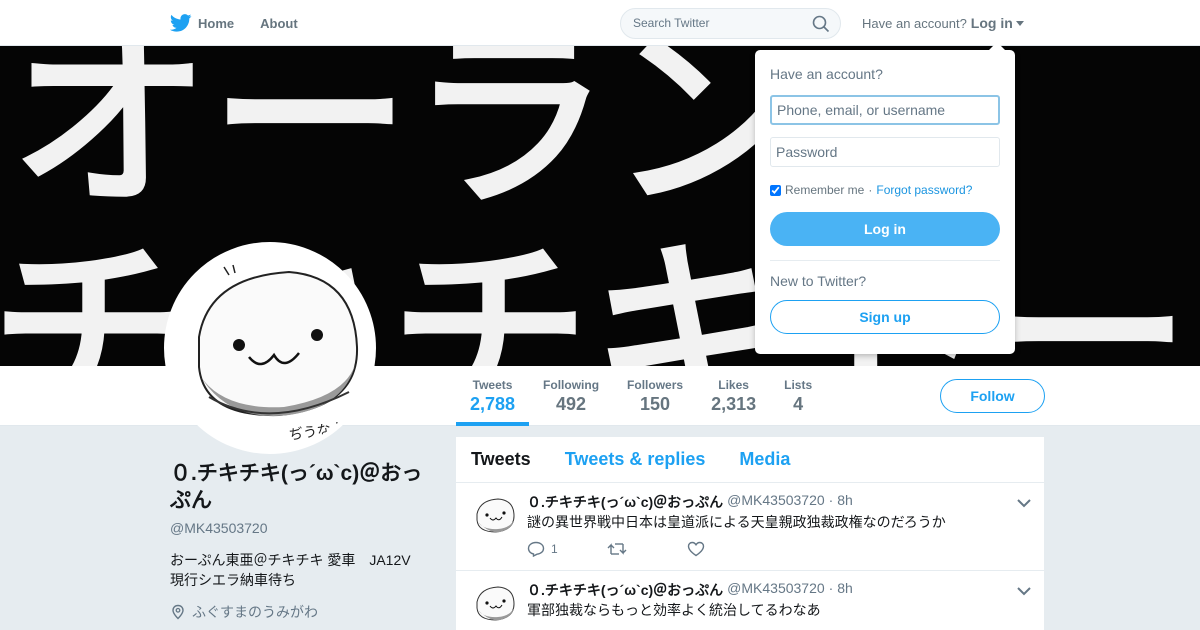 Image resolution: width=1200 pixels, height=630 pixels. I want to click on stat-value: 4, so click(798, 404).